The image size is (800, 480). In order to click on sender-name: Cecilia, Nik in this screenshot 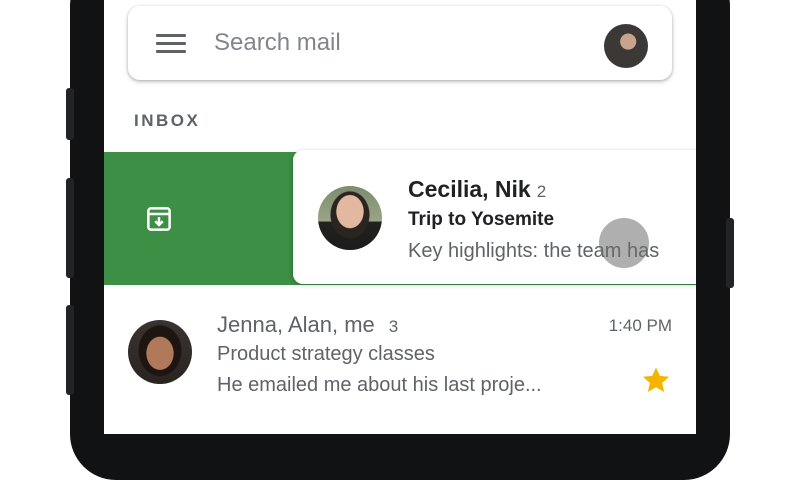, I will do `click(469, 189)`.